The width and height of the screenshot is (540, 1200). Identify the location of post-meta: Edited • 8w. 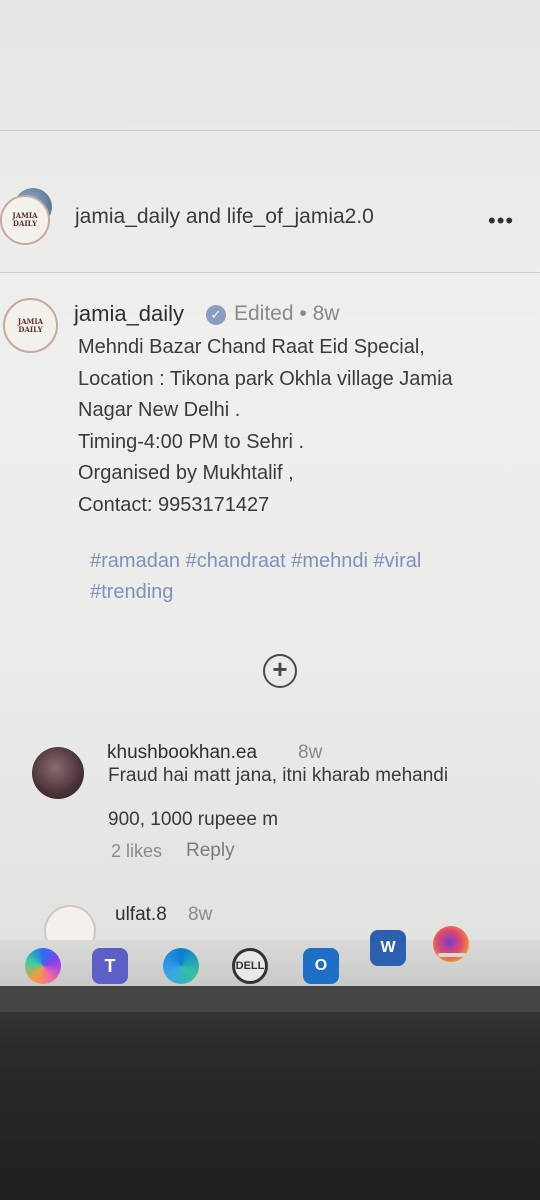
(287, 313).